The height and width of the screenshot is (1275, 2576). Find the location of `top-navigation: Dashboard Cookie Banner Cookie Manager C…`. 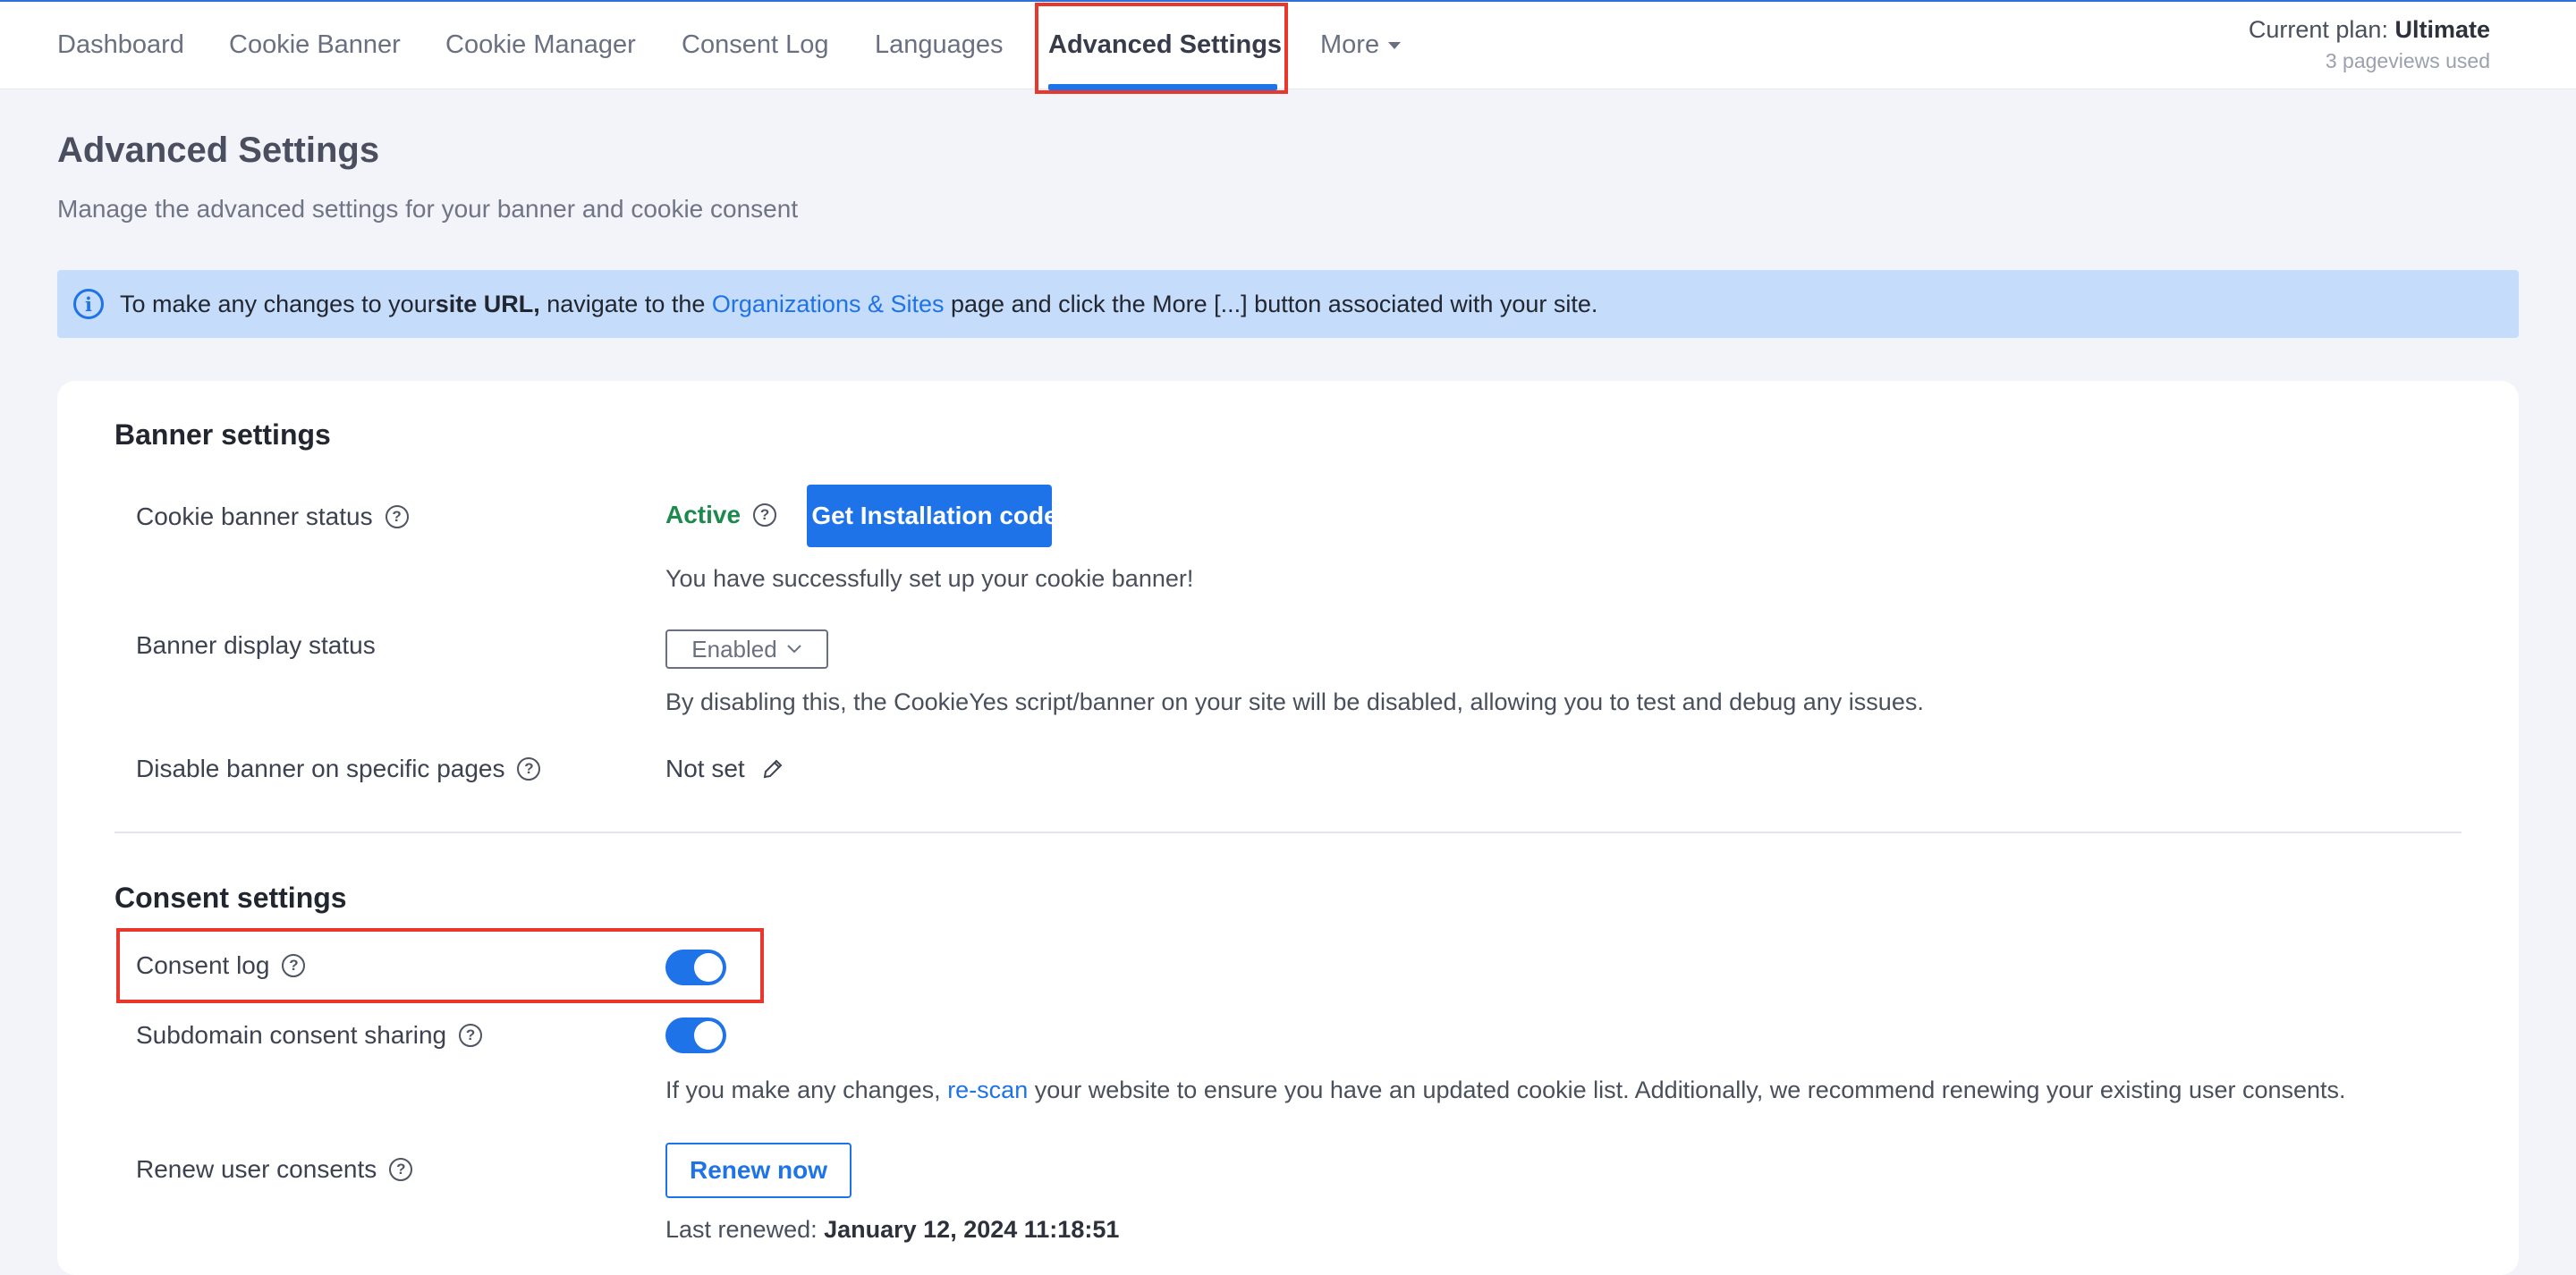

top-navigation: Dashboard Cookie Banner Cookie Manager C… is located at coordinates (1288, 45).